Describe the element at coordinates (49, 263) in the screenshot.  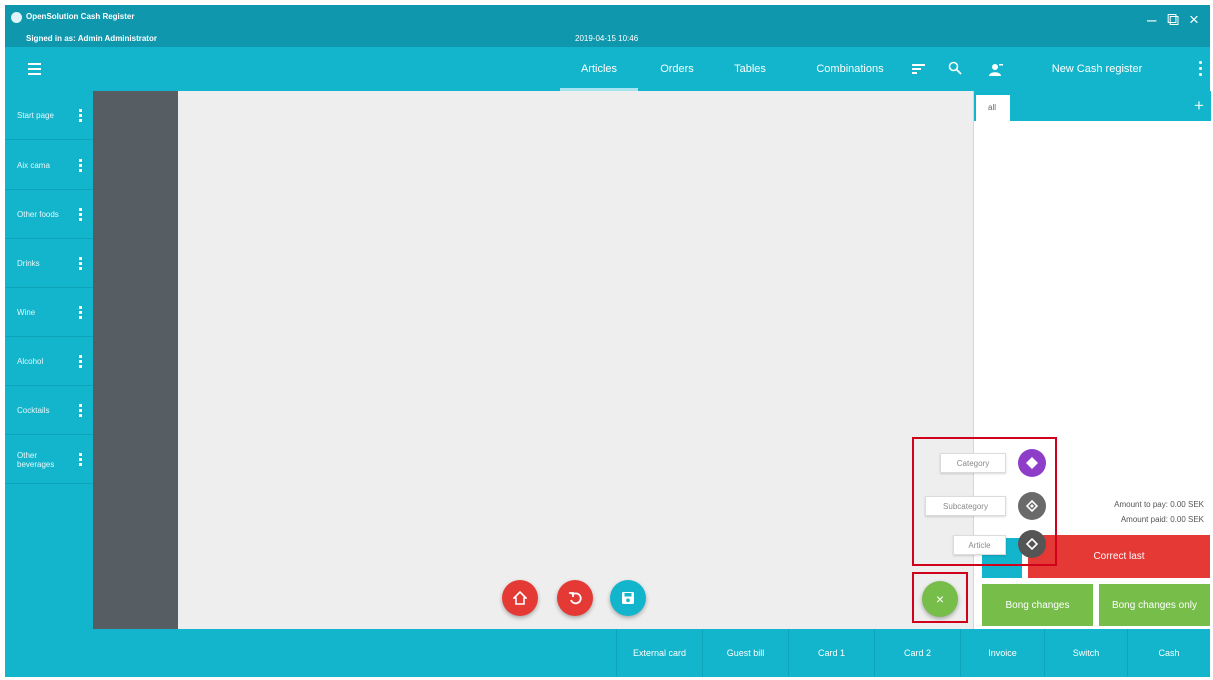
I see `category-item: Drinks` at that location.